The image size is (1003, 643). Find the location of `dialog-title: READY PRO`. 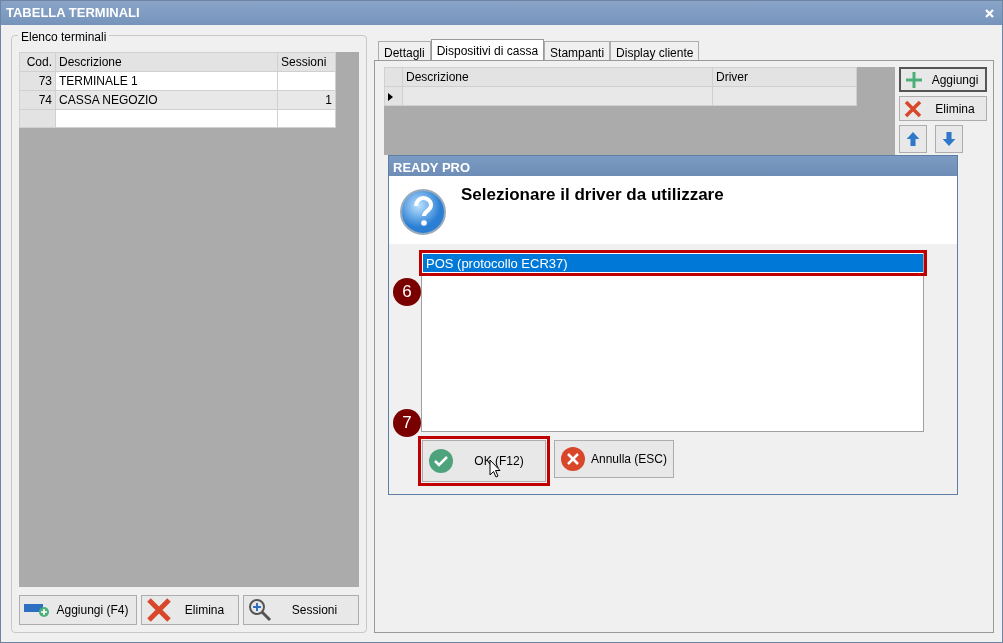

dialog-title: READY PRO is located at coordinates (673, 166).